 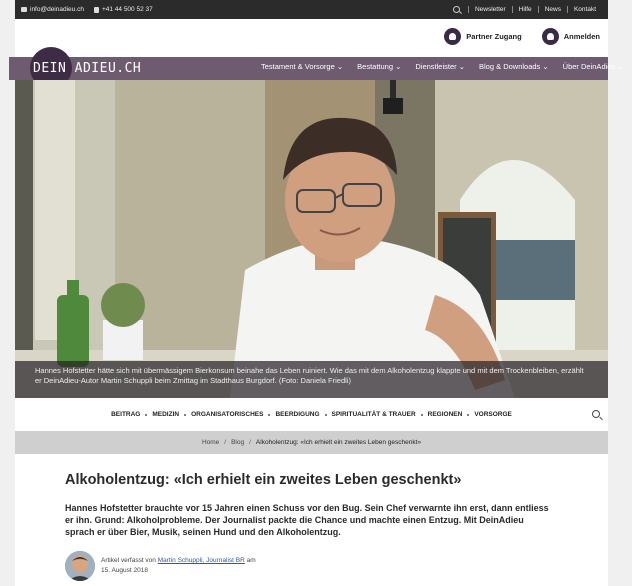 What do you see at coordinates (483, 36) in the screenshot?
I see `partner-access-button: Partner Zugang` at bounding box center [483, 36].